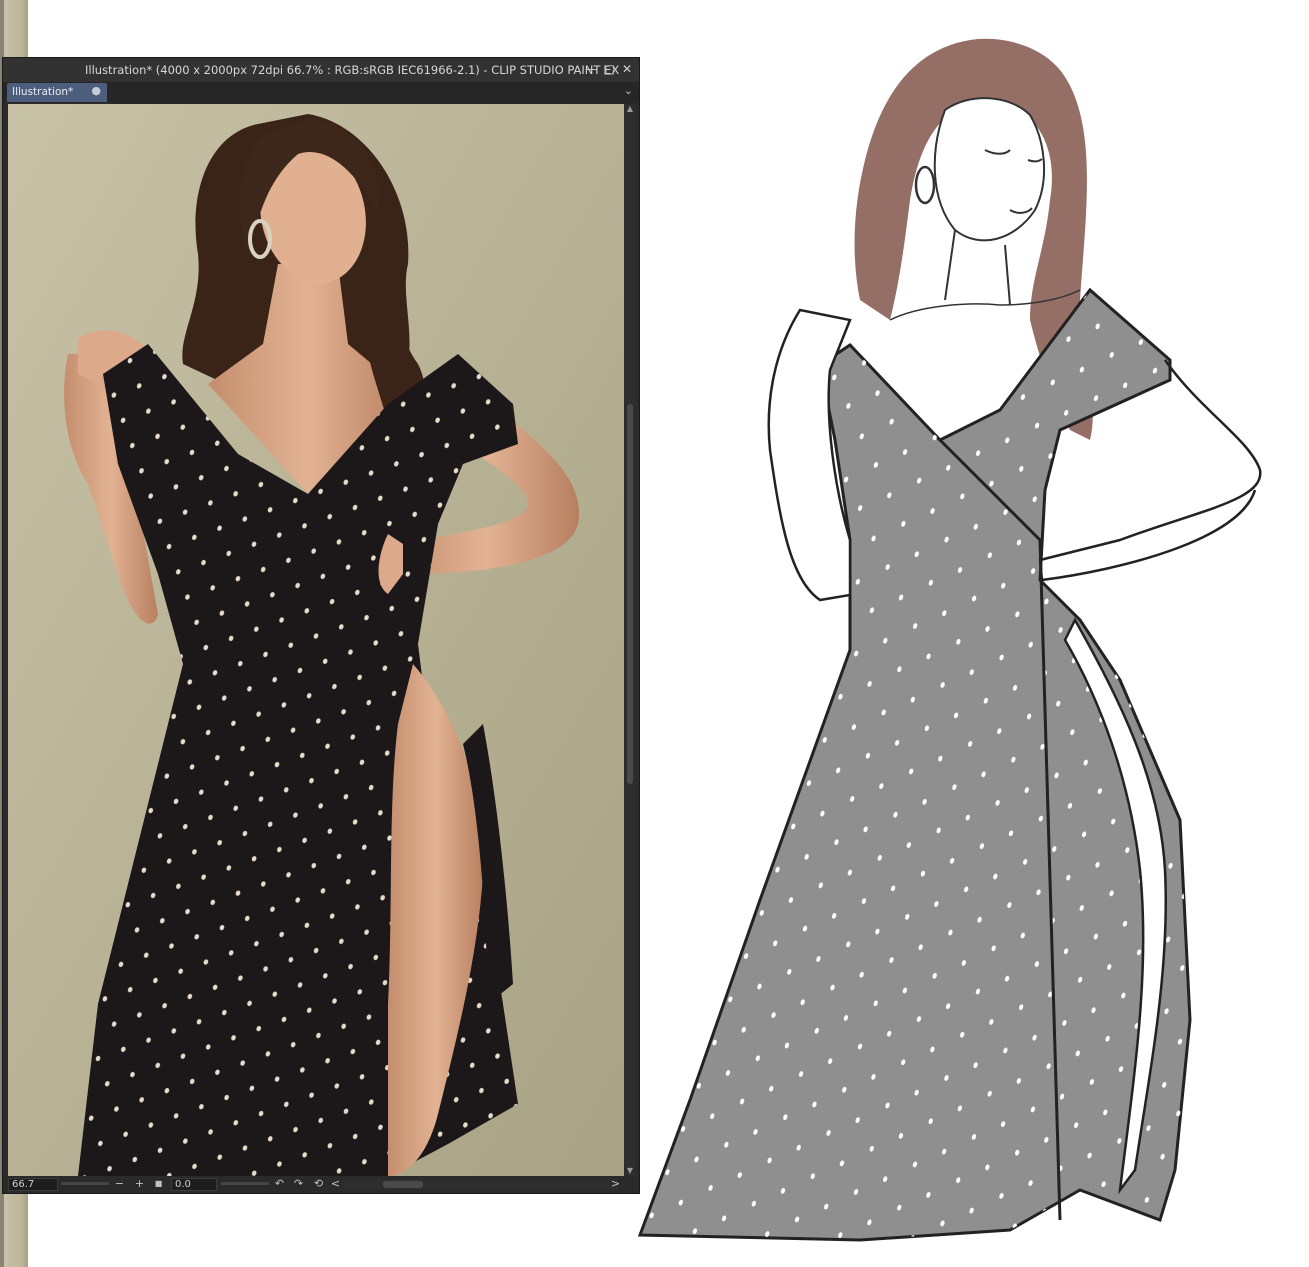 Image resolution: width=1309 pixels, height=1267 pixels. What do you see at coordinates (318, 1184) in the screenshot?
I see `reset-rotation-button: ⟲` at bounding box center [318, 1184].